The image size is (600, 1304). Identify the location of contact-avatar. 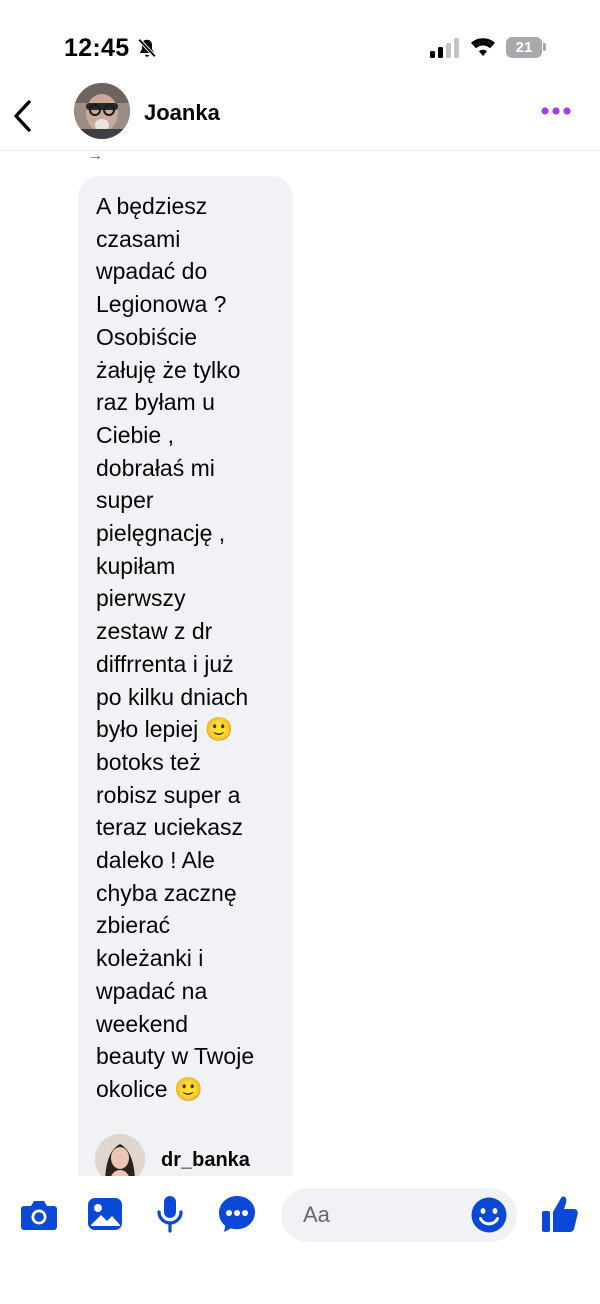
(102, 111).